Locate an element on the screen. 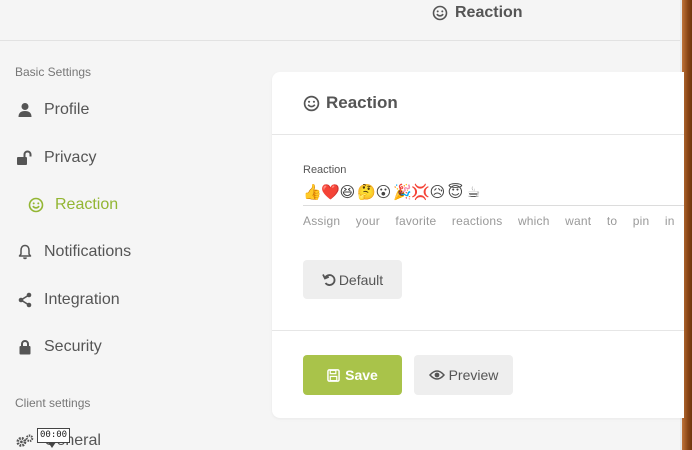 The height and width of the screenshot is (450, 692). emoji: 😇 is located at coordinates (455, 192).